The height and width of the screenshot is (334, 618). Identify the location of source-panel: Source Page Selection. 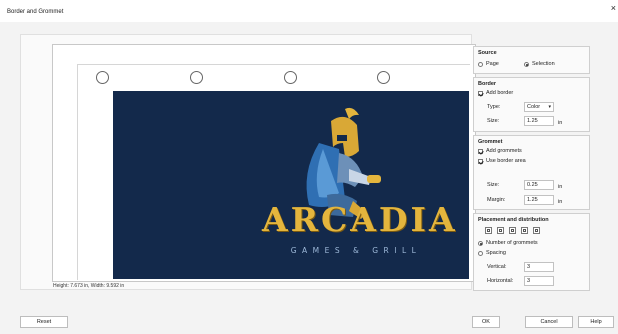
(531, 60).